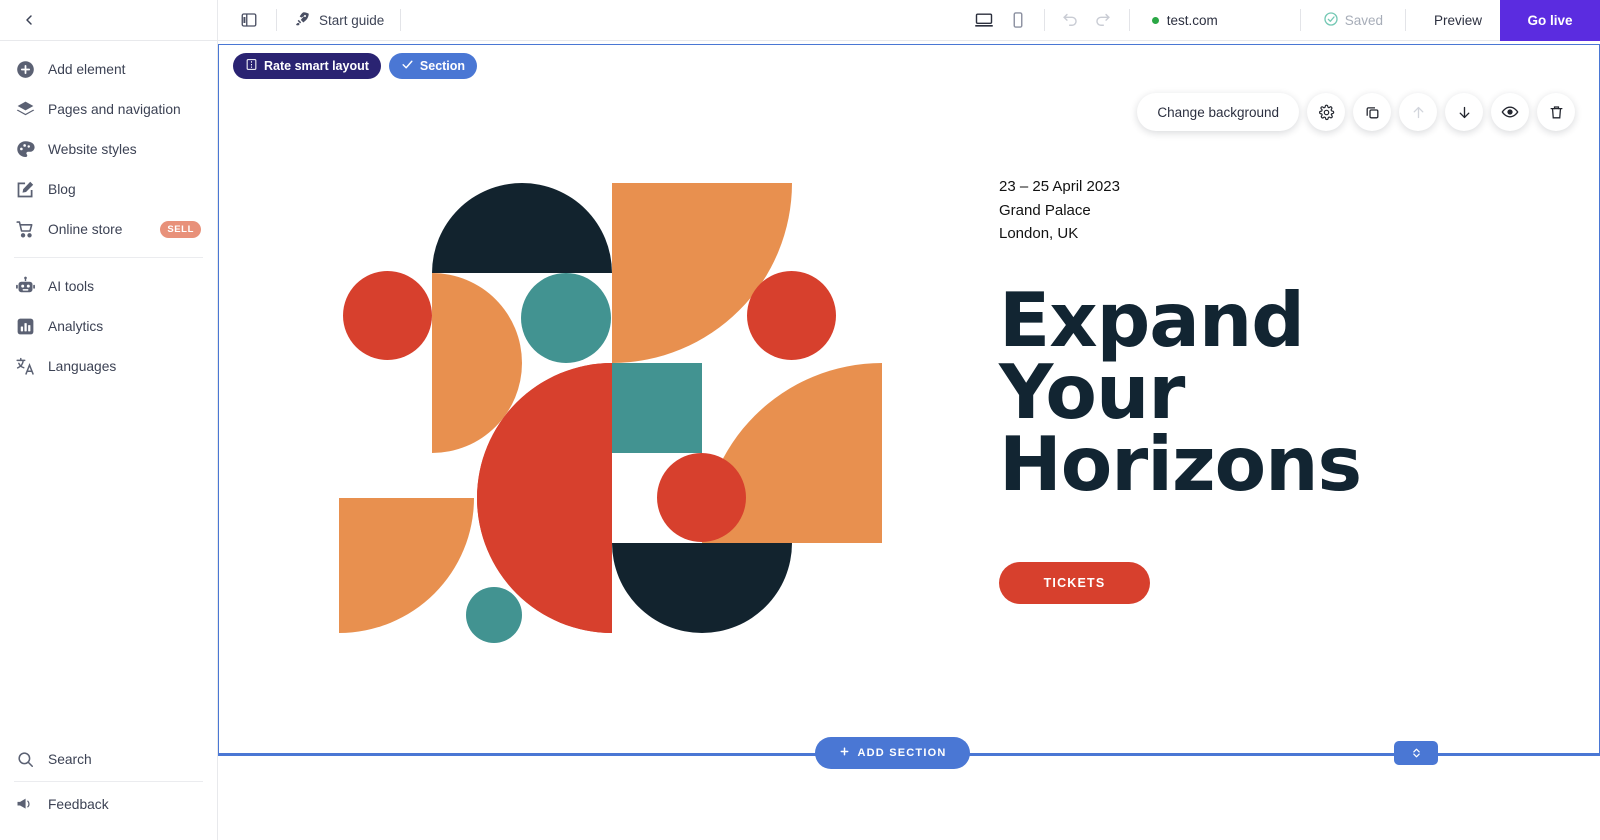 Image resolution: width=1600 pixels, height=840 pixels. What do you see at coordinates (25, 804) in the screenshot?
I see `megaphone-icon` at bounding box center [25, 804].